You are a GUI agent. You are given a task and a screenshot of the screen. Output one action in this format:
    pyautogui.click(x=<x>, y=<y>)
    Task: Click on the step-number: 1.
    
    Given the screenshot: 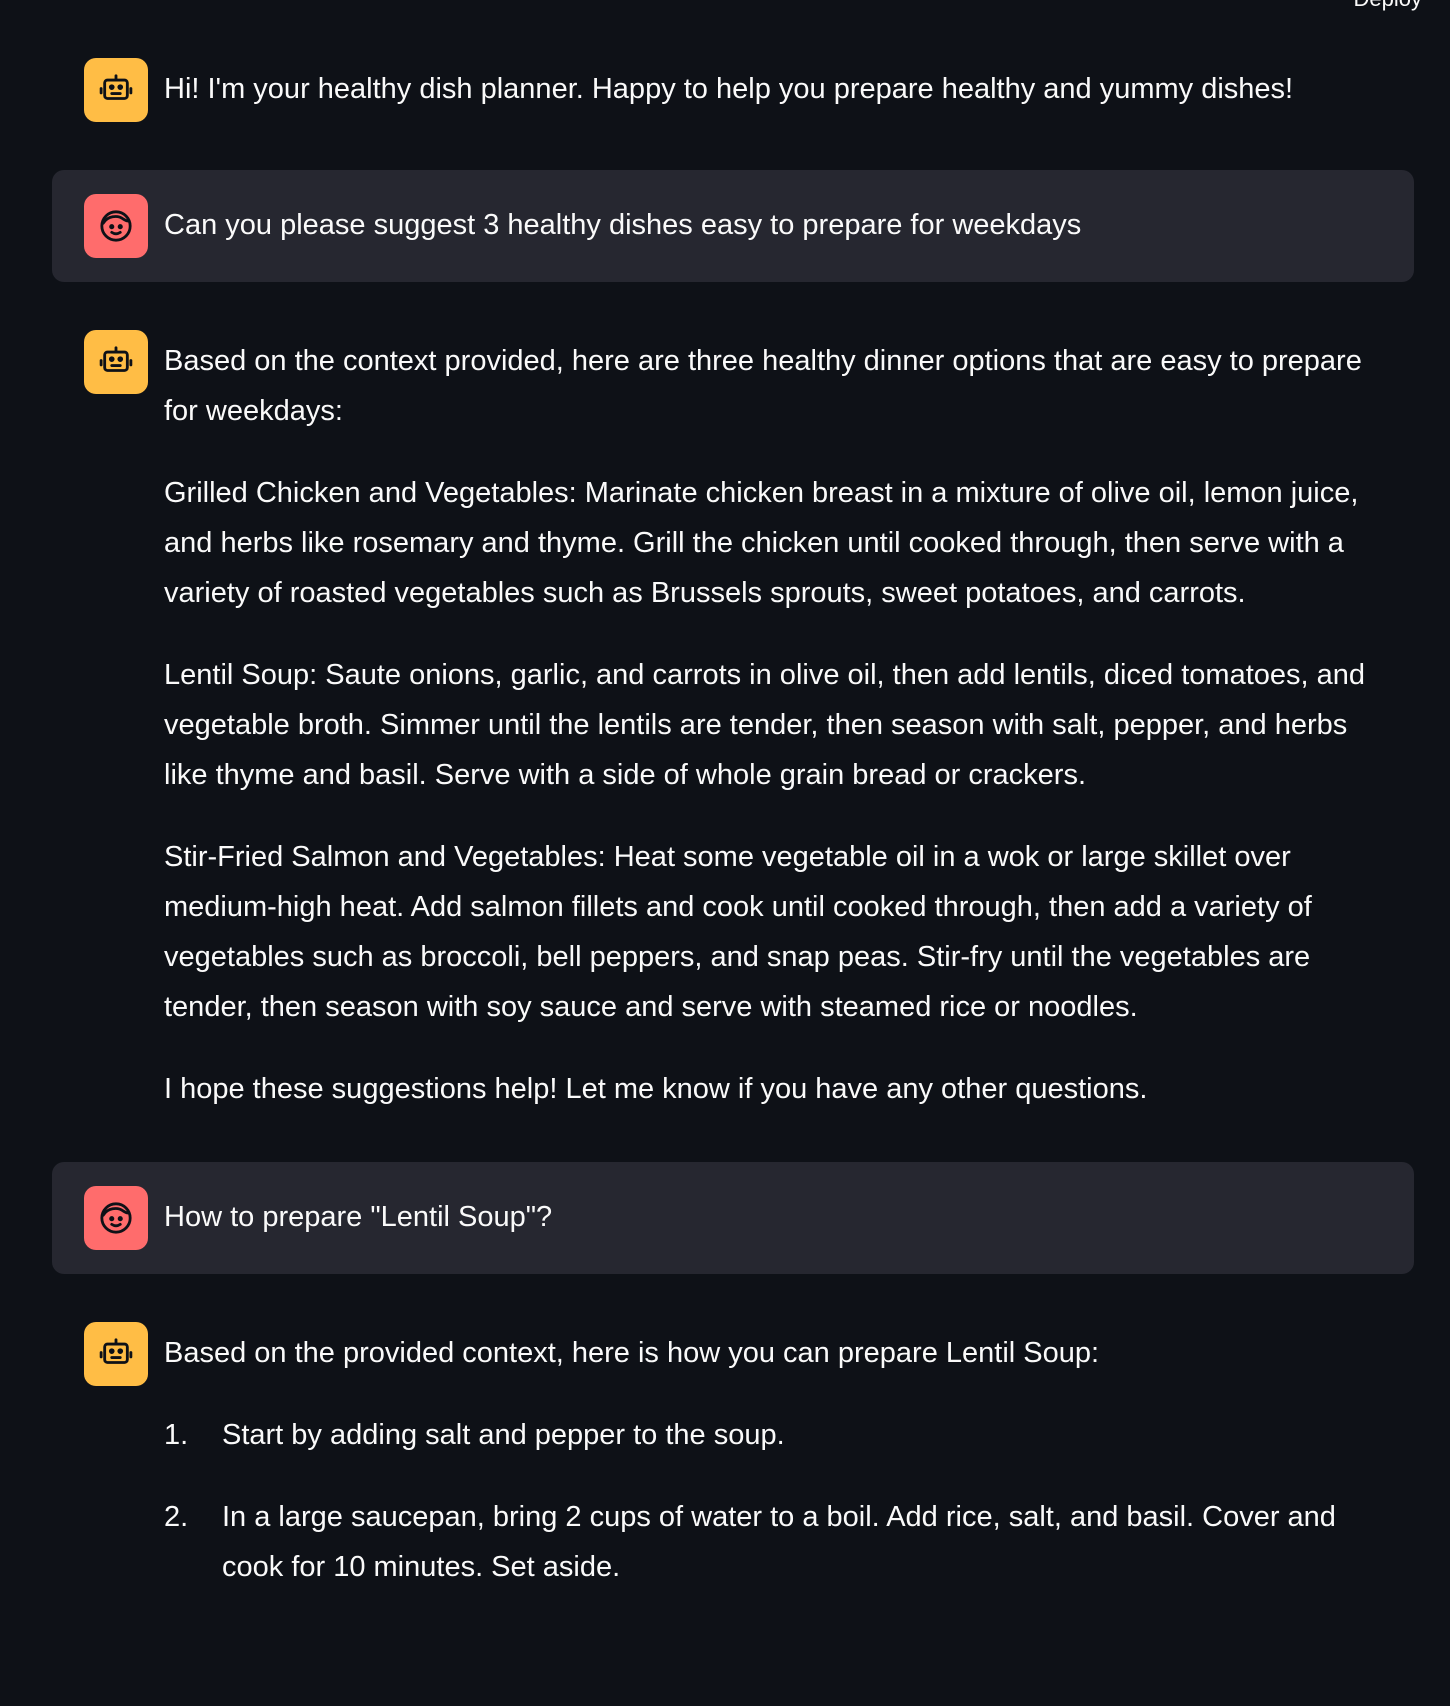 What is the action you would take?
    pyautogui.click(x=176, y=1435)
    